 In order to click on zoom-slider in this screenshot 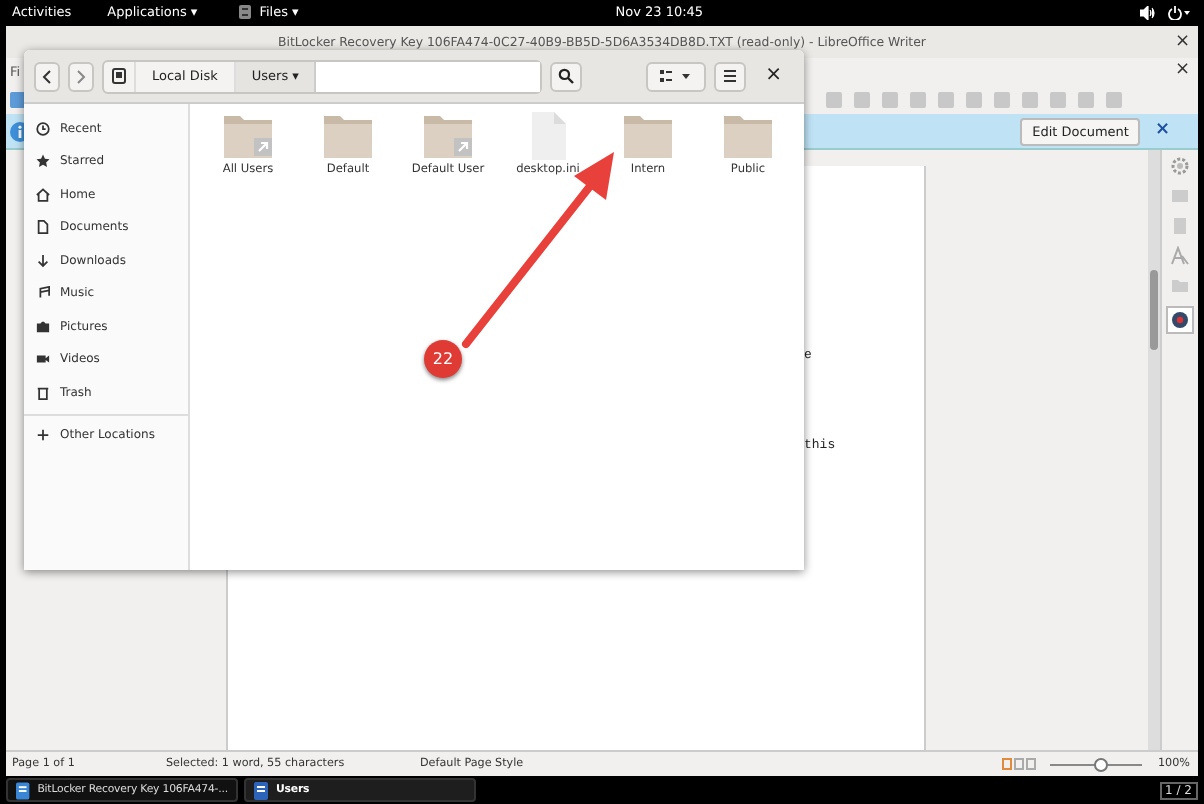, I will do `click(1096, 764)`.